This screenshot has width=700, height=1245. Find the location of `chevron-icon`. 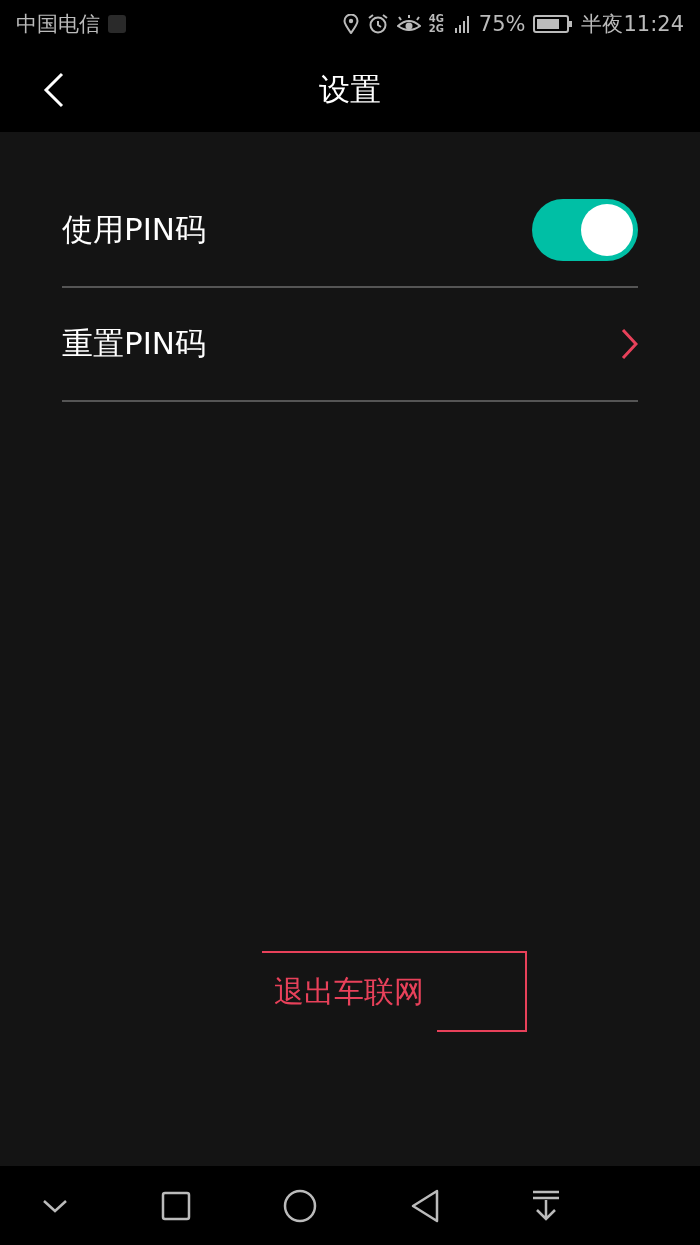

chevron-icon is located at coordinates (629, 344).